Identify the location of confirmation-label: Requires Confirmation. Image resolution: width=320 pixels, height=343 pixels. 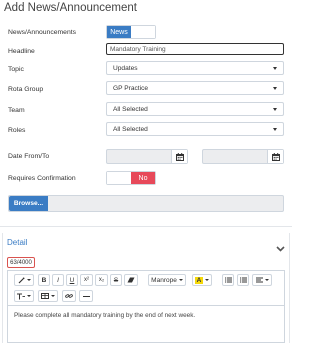
(42, 178).